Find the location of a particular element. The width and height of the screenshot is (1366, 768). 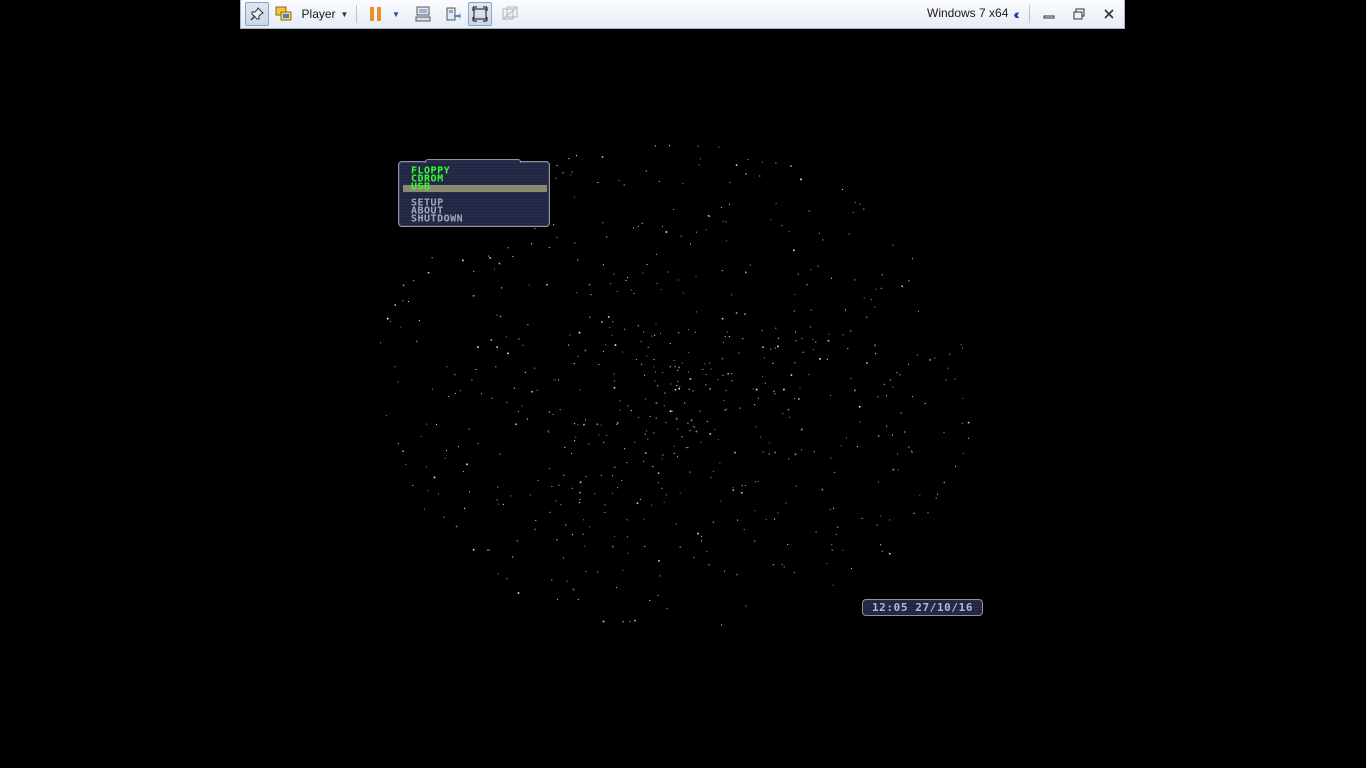

minimize-button is located at coordinates (1049, 14).